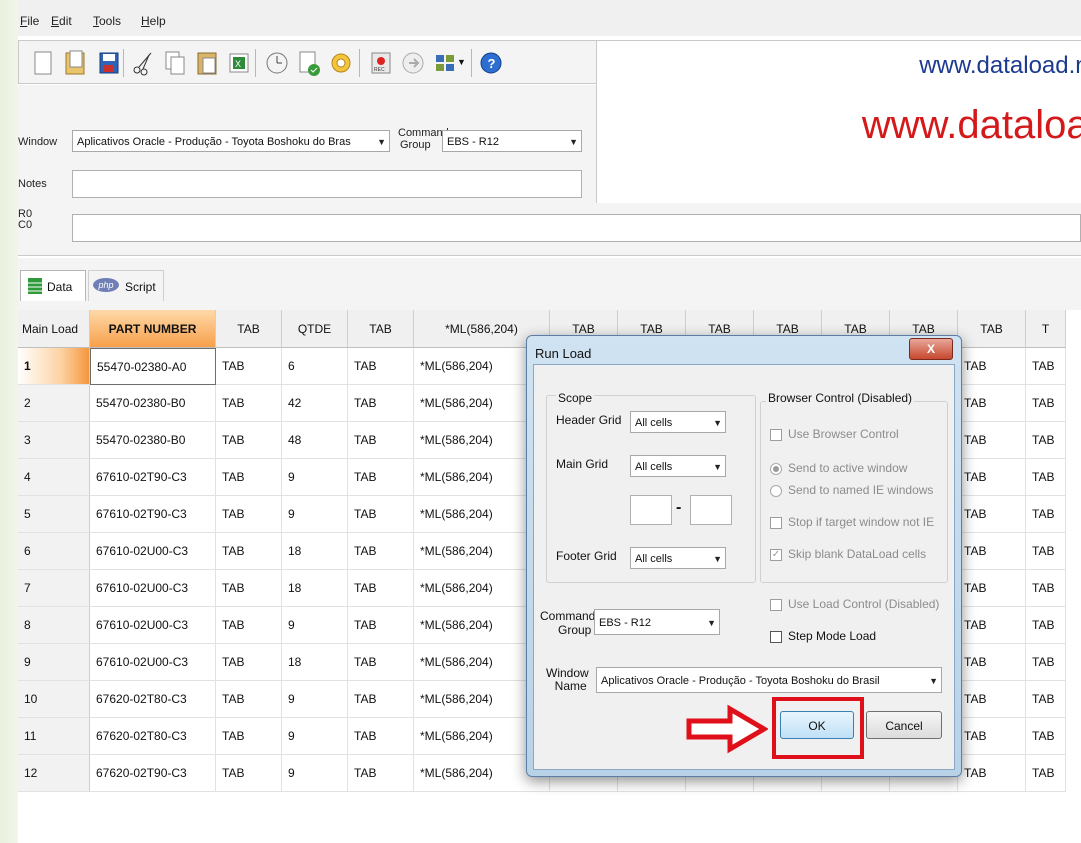 This screenshot has height=843, width=1081. I want to click on grid-cell: 6, so click(315, 366).